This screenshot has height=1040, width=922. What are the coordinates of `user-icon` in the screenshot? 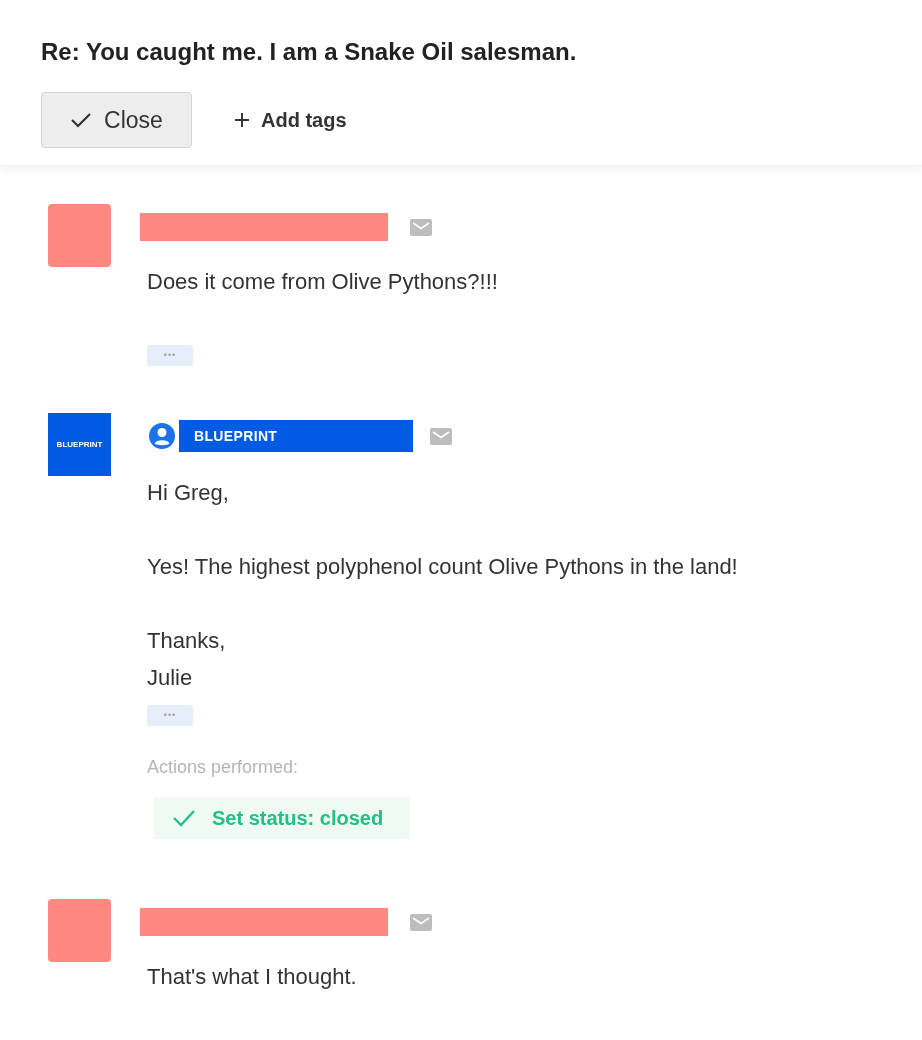 It's located at (162, 436).